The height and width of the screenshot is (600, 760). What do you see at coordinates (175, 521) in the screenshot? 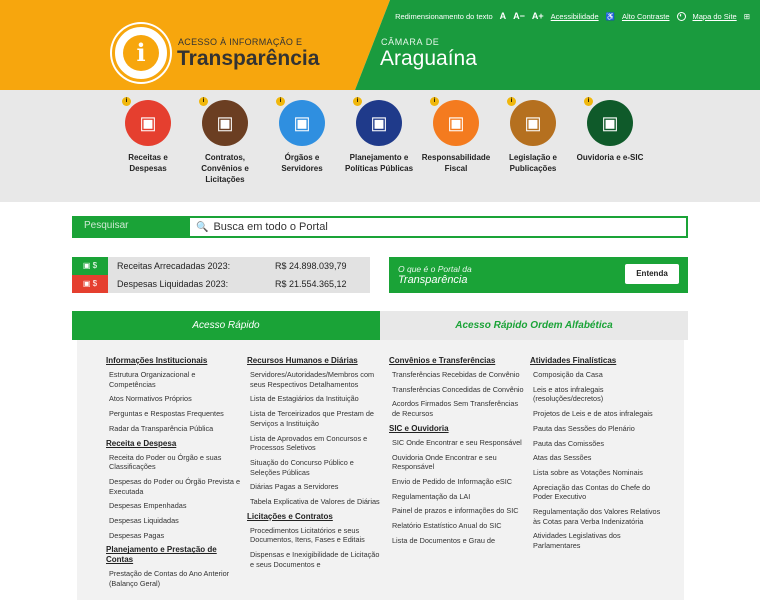
I see `quick-link: Despesas Liquidadas` at bounding box center [175, 521].